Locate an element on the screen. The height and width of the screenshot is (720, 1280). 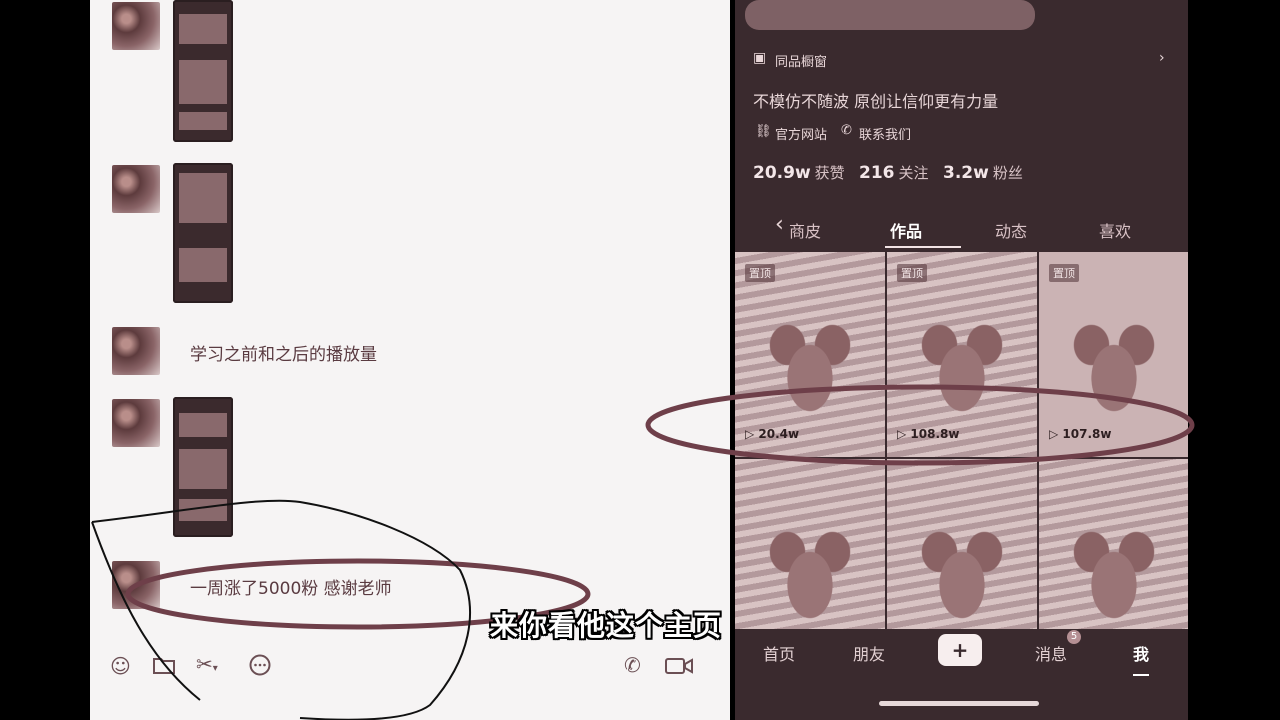
phone-call-icon: ✆ is located at coordinates (846, 130).